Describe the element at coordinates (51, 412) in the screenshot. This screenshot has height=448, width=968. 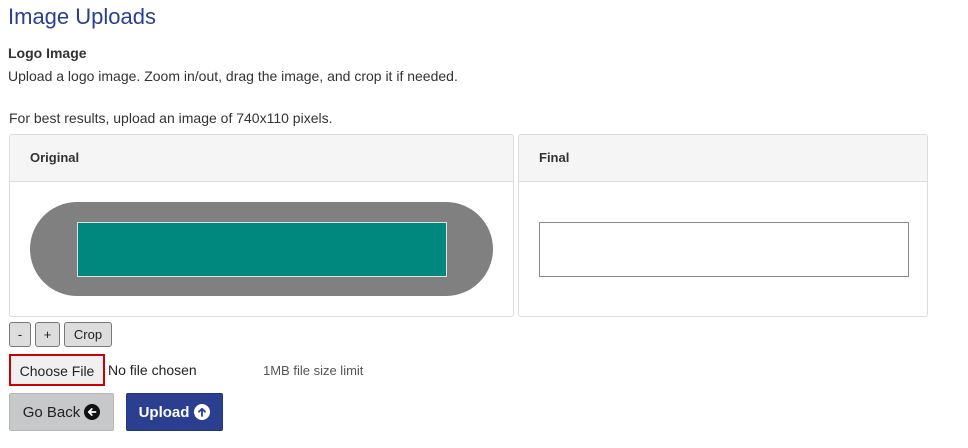
I see `go-back-label: Go Back` at that location.